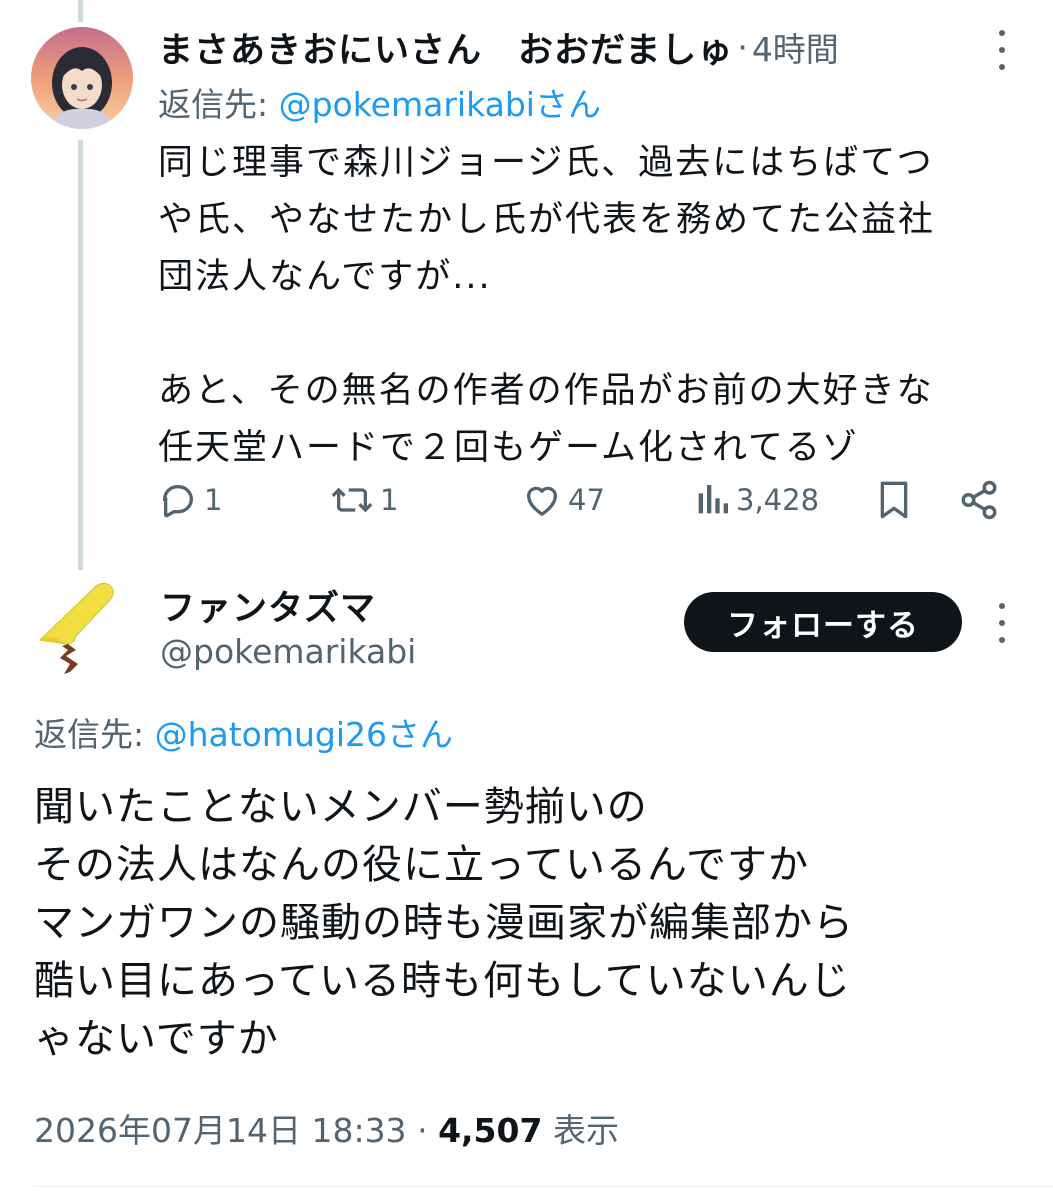 The width and height of the screenshot is (1053, 1200). What do you see at coordinates (288, 651) in the screenshot?
I see `user-handle: @pokemarikabi` at bounding box center [288, 651].